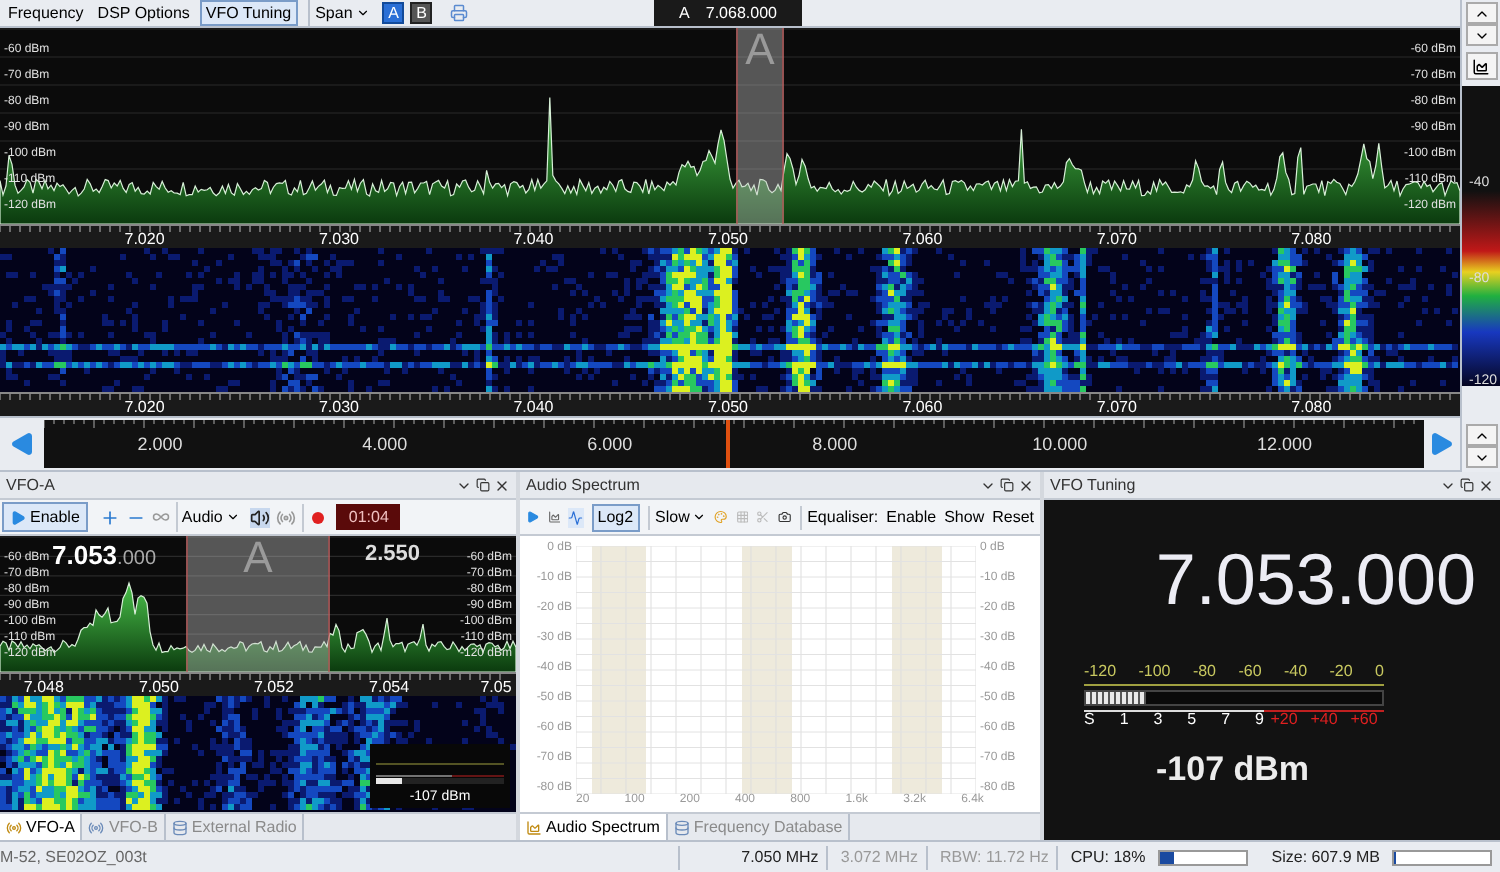 This screenshot has width=1500, height=872. Describe the element at coordinates (440, 770) in the screenshot. I see `meter-scale-drawing` at that location.